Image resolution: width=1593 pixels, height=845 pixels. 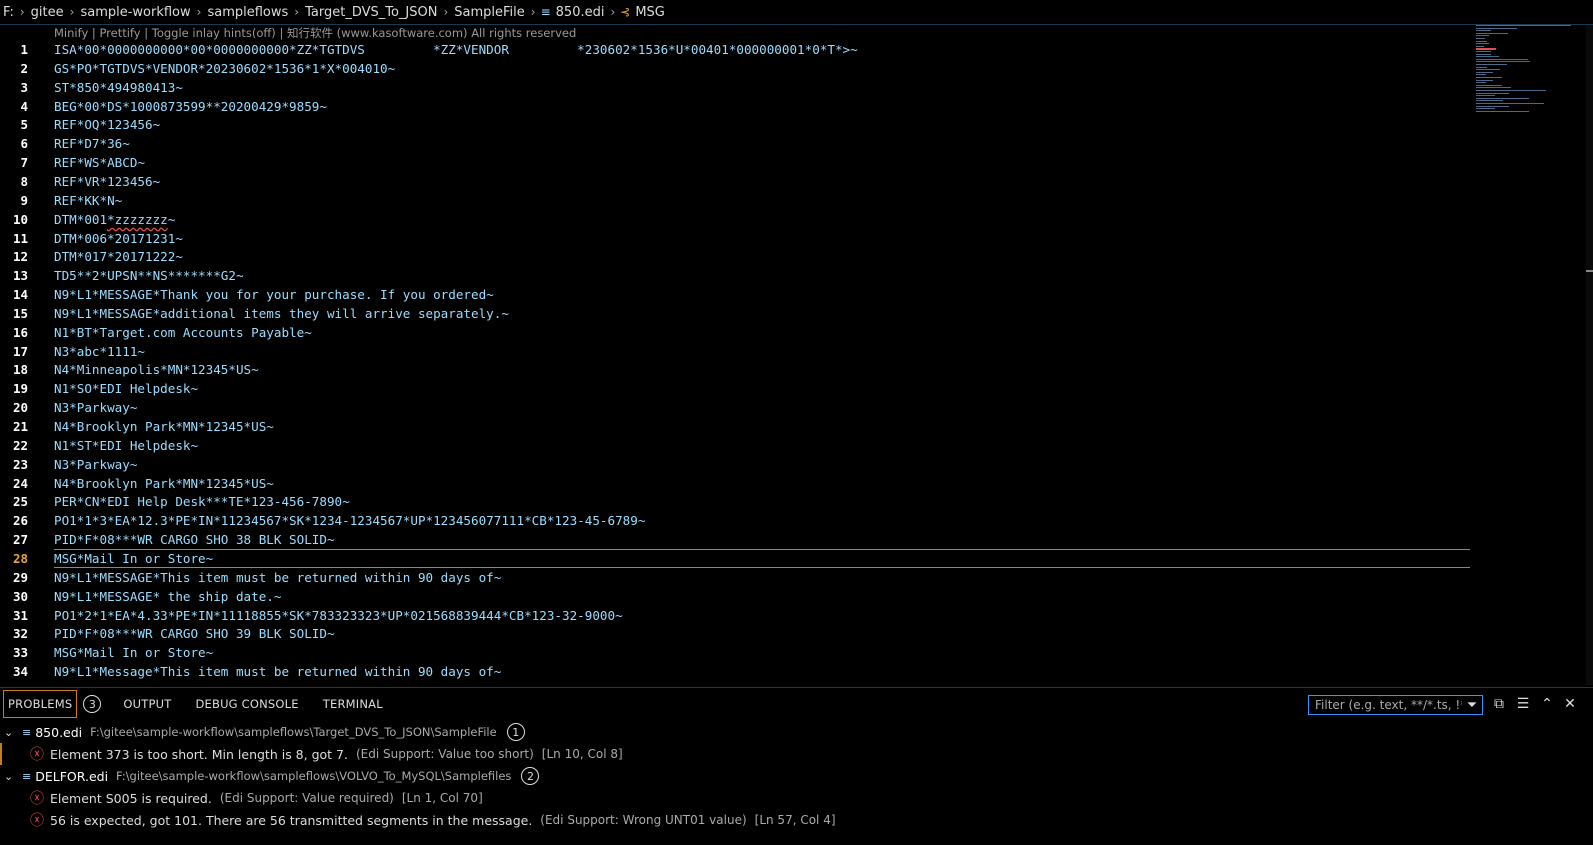 I want to click on line-text: BEG*00*DS*1000873599**20200429*9859~, so click(x=190, y=106).